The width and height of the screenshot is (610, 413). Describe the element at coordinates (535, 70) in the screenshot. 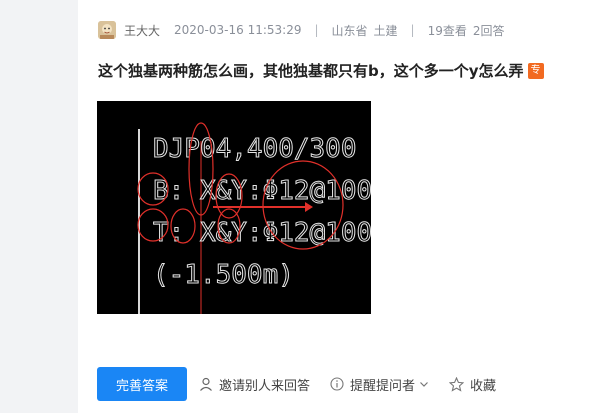

I see `expert-badge: 专` at that location.